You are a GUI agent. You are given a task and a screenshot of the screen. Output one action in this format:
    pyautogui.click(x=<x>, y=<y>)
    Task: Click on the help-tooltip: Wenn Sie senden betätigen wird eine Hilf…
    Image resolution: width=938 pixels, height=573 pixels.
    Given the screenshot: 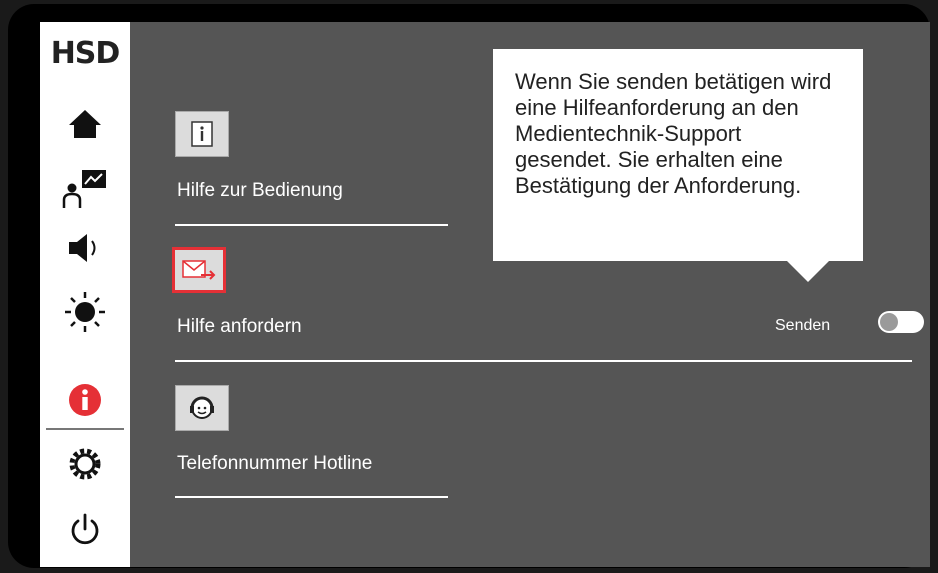 What is the action you would take?
    pyautogui.click(x=678, y=155)
    